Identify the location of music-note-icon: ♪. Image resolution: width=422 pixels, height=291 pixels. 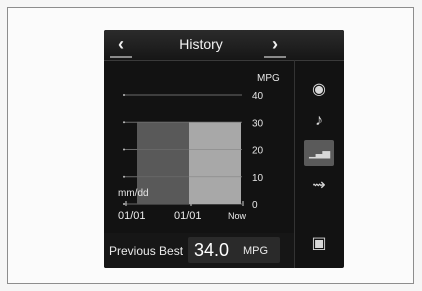
(319, 120).